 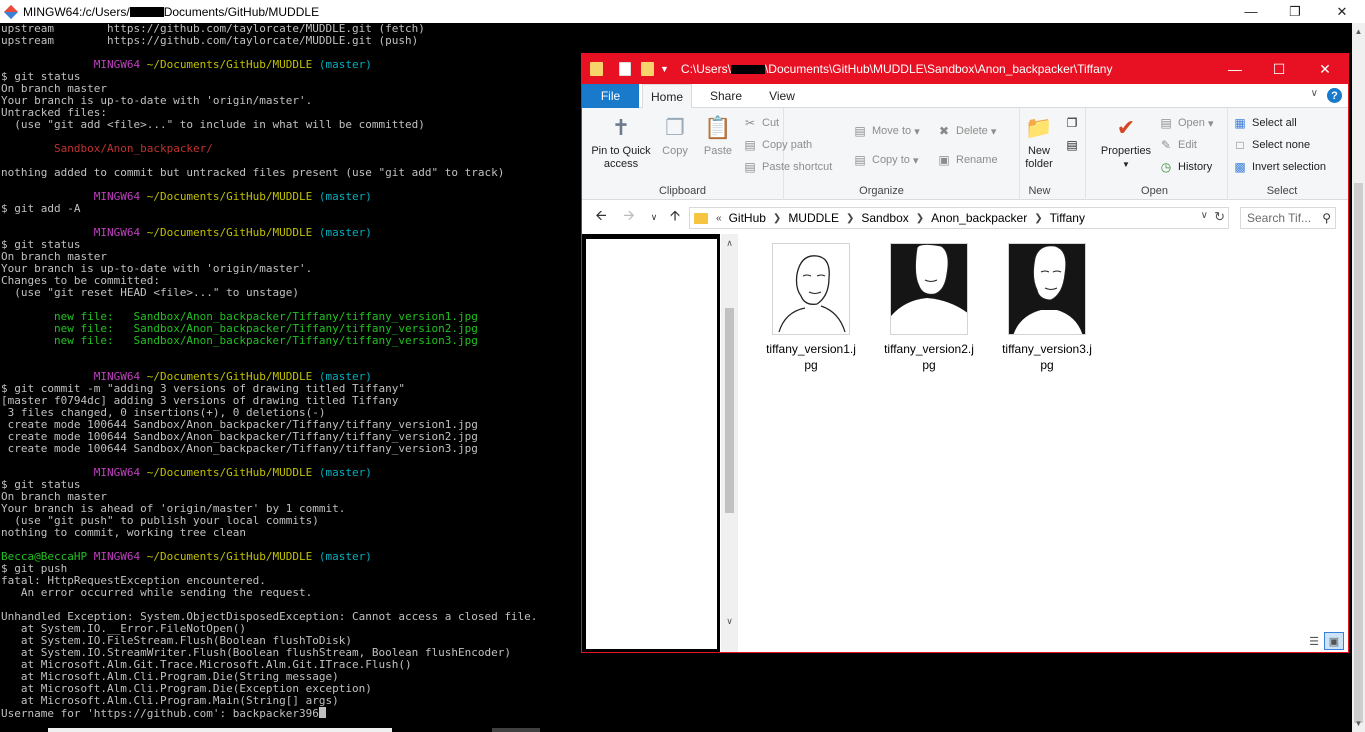 I want to click on properties-button: ✔ Properties ▼, so click(x=1126, y=141).